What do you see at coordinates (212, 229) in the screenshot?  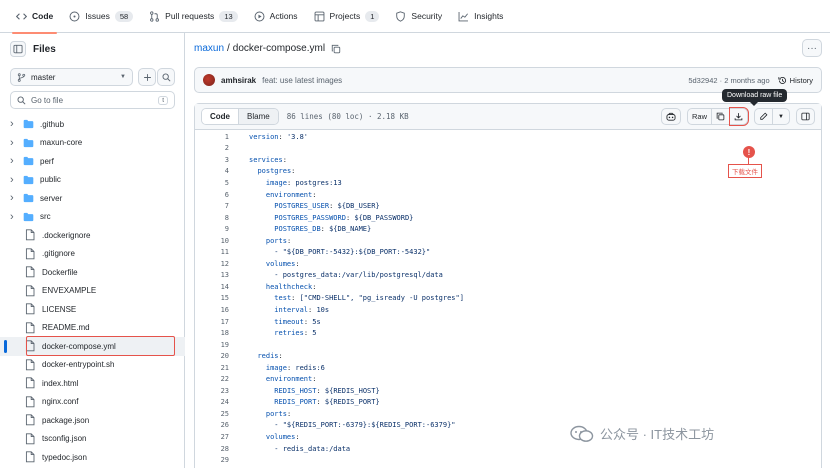 I see `line-number: 9` at bounding box center [212, 229].